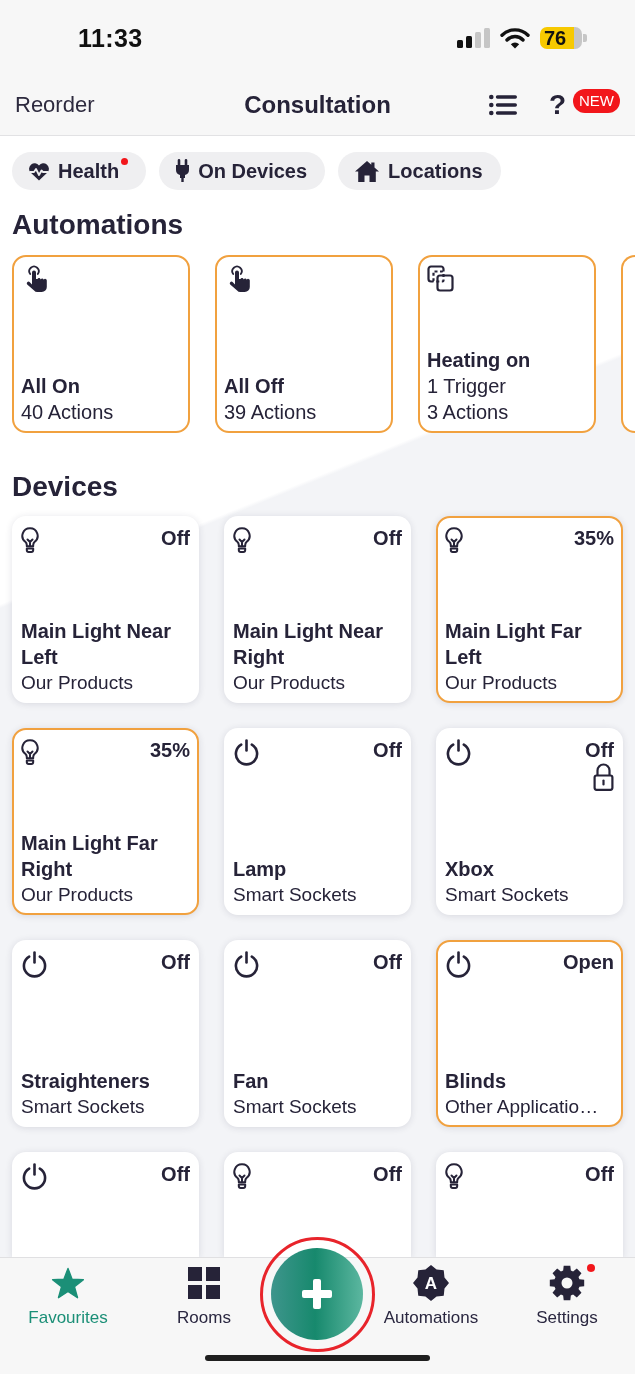 This screenshot has height=1374, width=635. Describe the element at coordinates (98, 225) in the screenshot. I see `section-heading: Automations` at that location.